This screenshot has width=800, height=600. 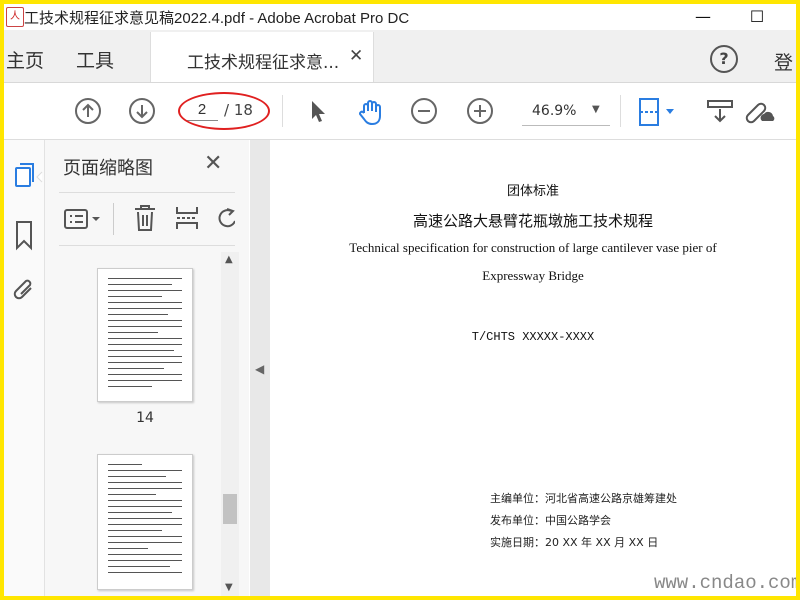 I want to click on thumbnail-options-button, so click(x=84, y=219).